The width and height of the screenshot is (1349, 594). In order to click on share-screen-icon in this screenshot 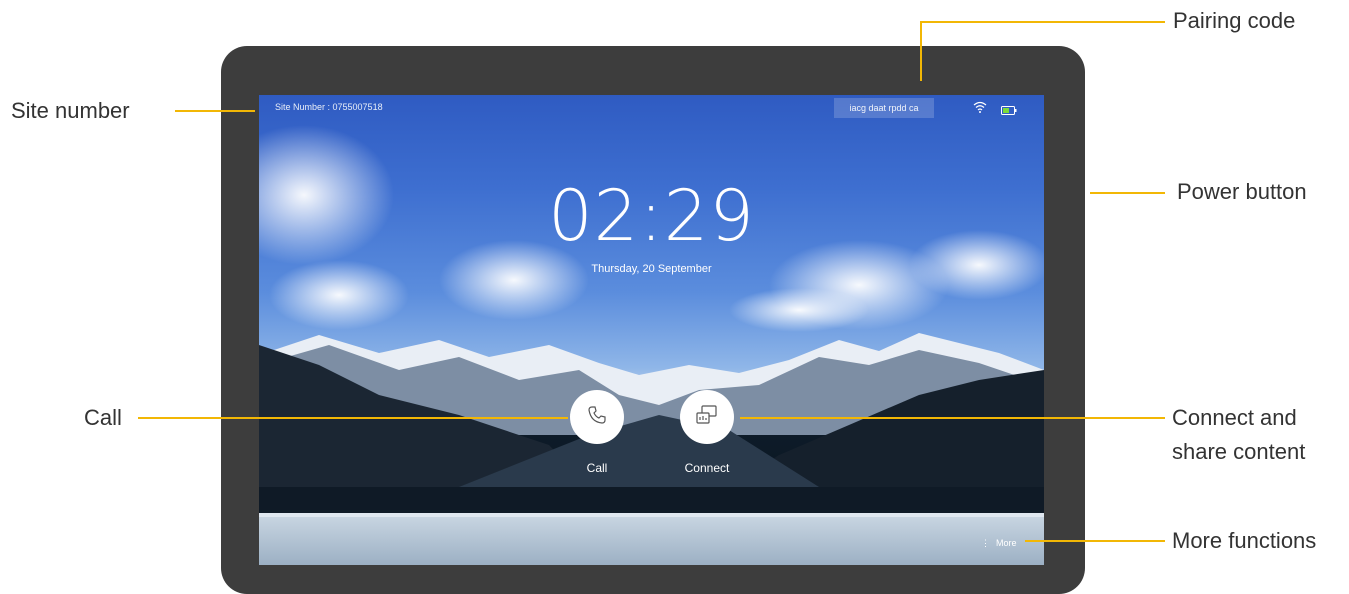, I will do `click(707, 417)`.